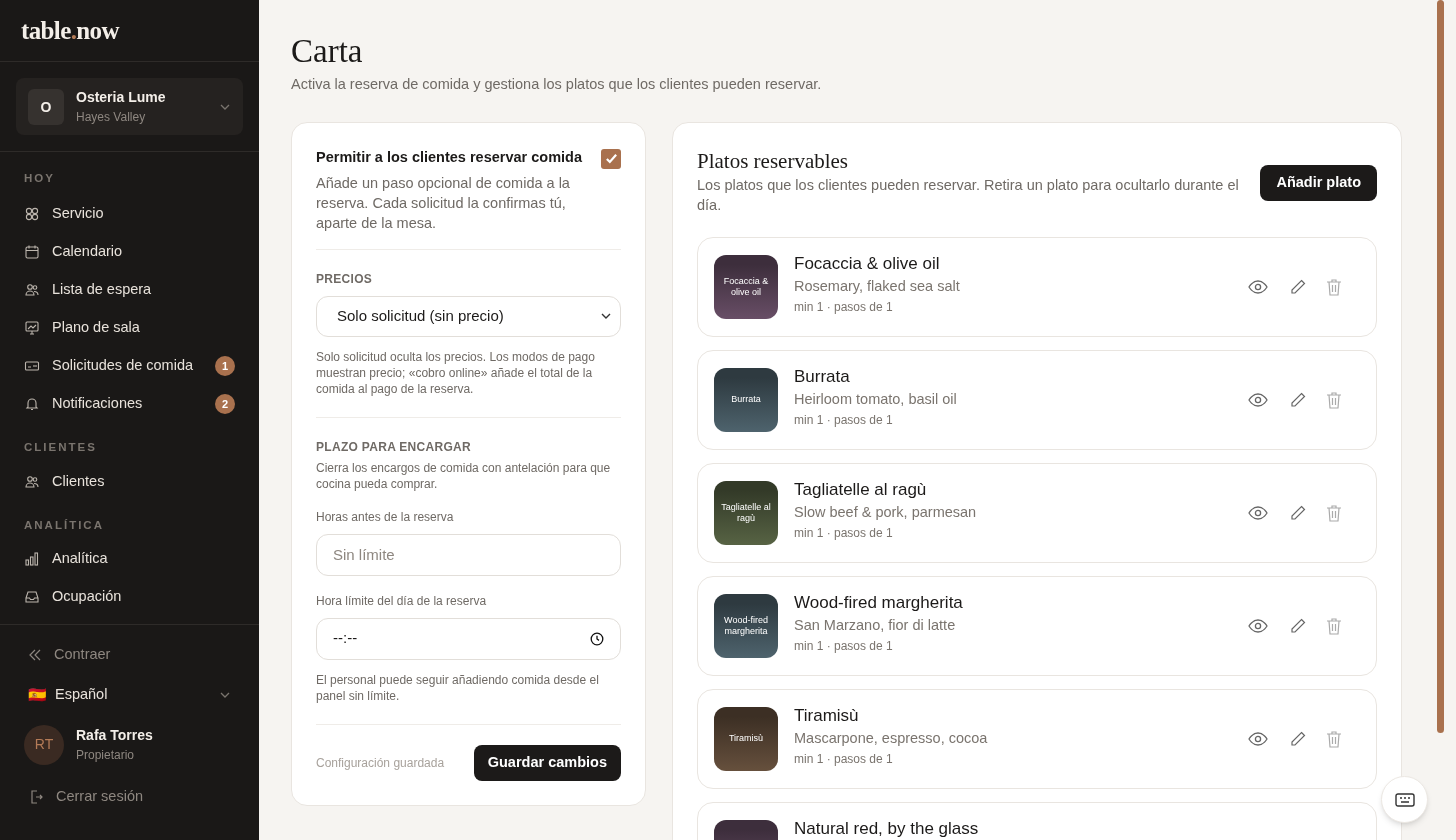  What do you see at coordinates (345, 279) in the screenshot?
I see `section-heading: PRECIOS` at bounding box center [345, 279].